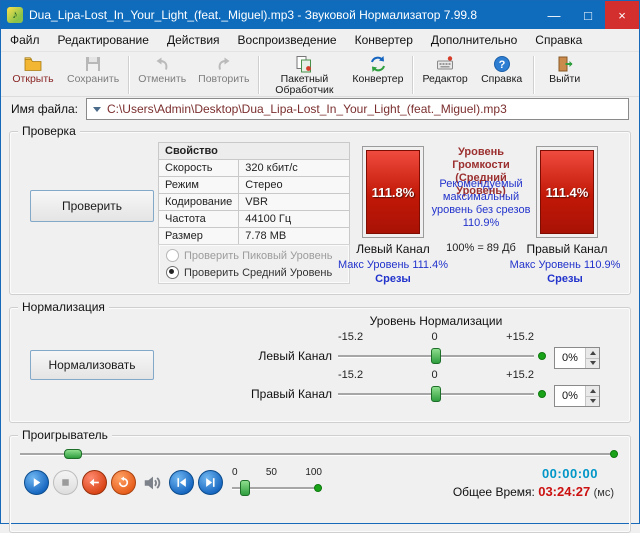 This screenshot has width=640, height=533. What do you see at coordinates (198, 236) in the screenshot?
I see `prop-name: Размер` at bounding box center [198, 236].